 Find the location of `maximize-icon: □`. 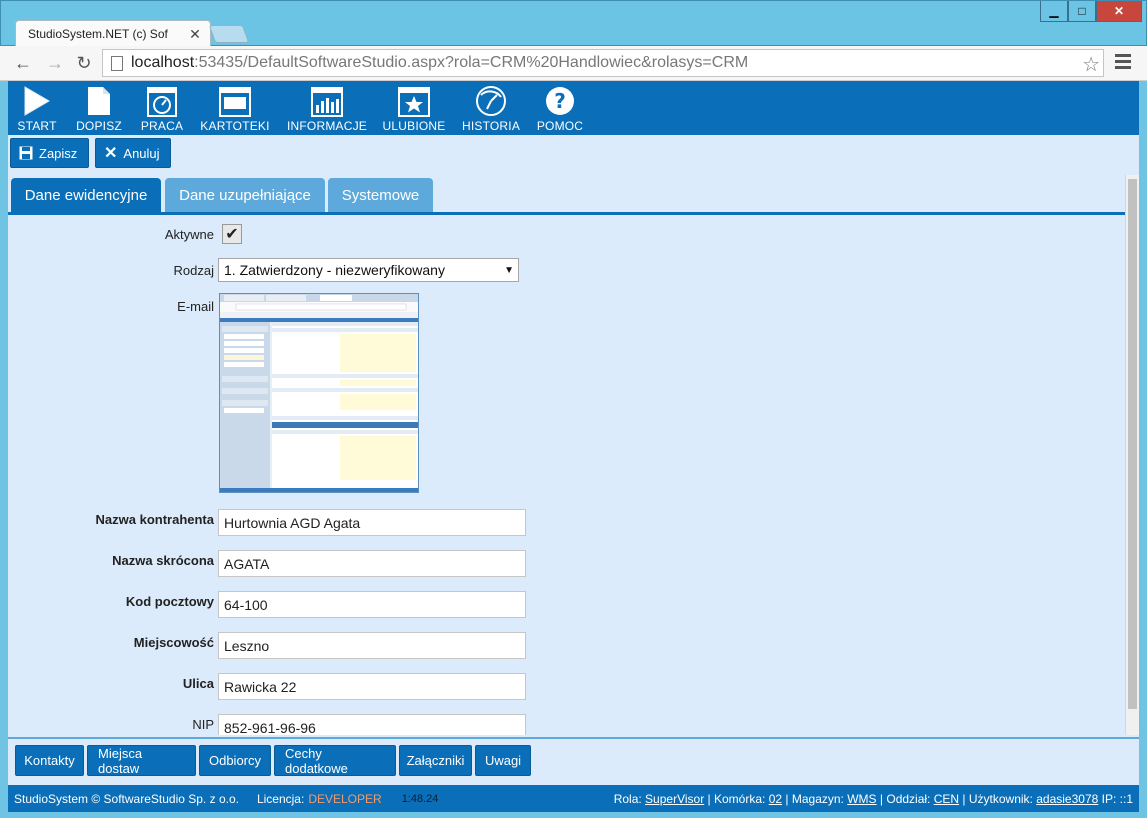

maximize-icon: □ is located at coordinates (1082, 11).